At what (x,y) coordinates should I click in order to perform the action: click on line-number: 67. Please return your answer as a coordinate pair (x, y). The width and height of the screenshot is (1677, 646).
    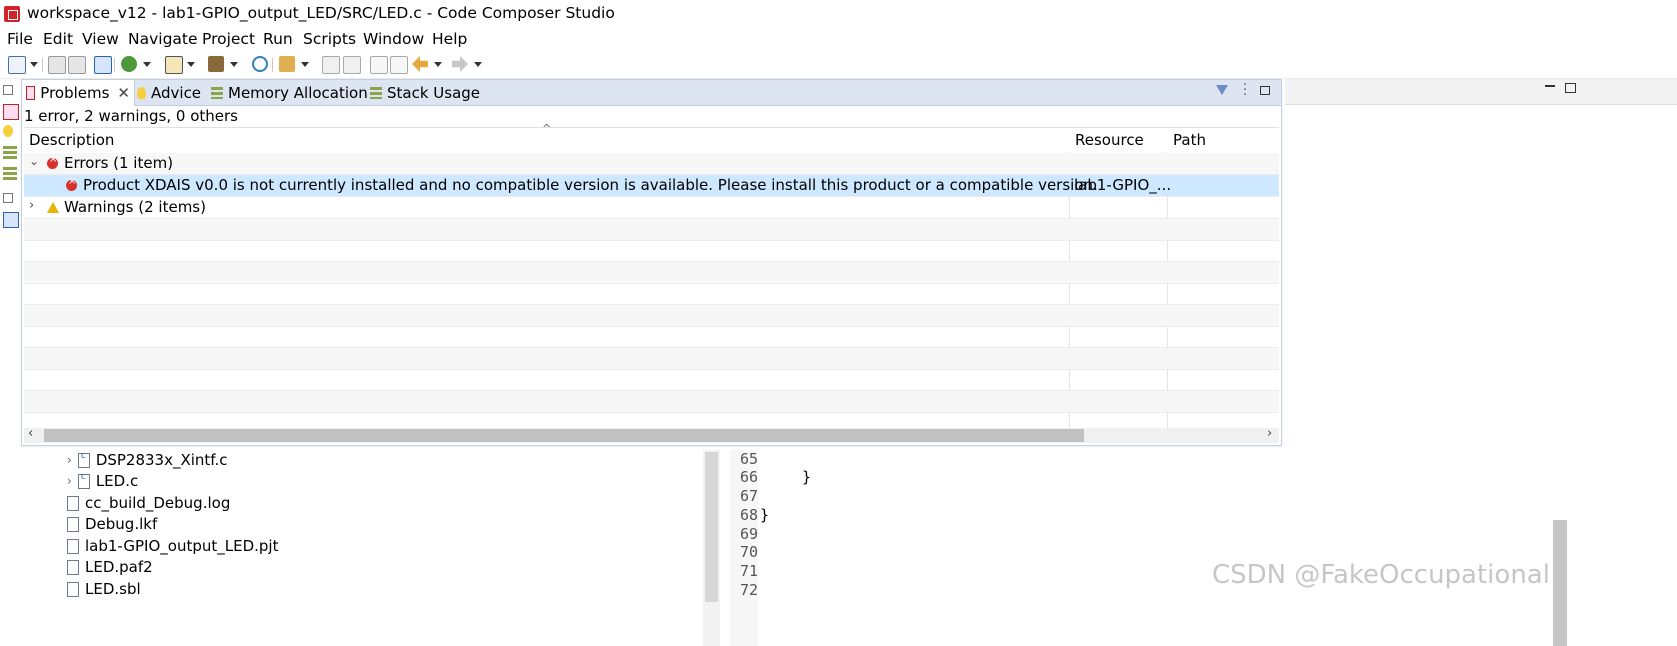
    Looking at the image, I should click on (749, 496).